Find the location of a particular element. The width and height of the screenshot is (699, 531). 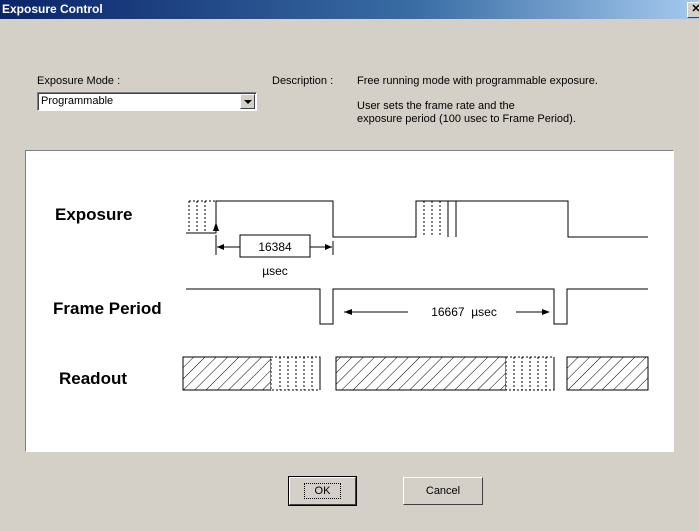

frame-period-text: 16667 µsec is located at coordinates (464, 312).